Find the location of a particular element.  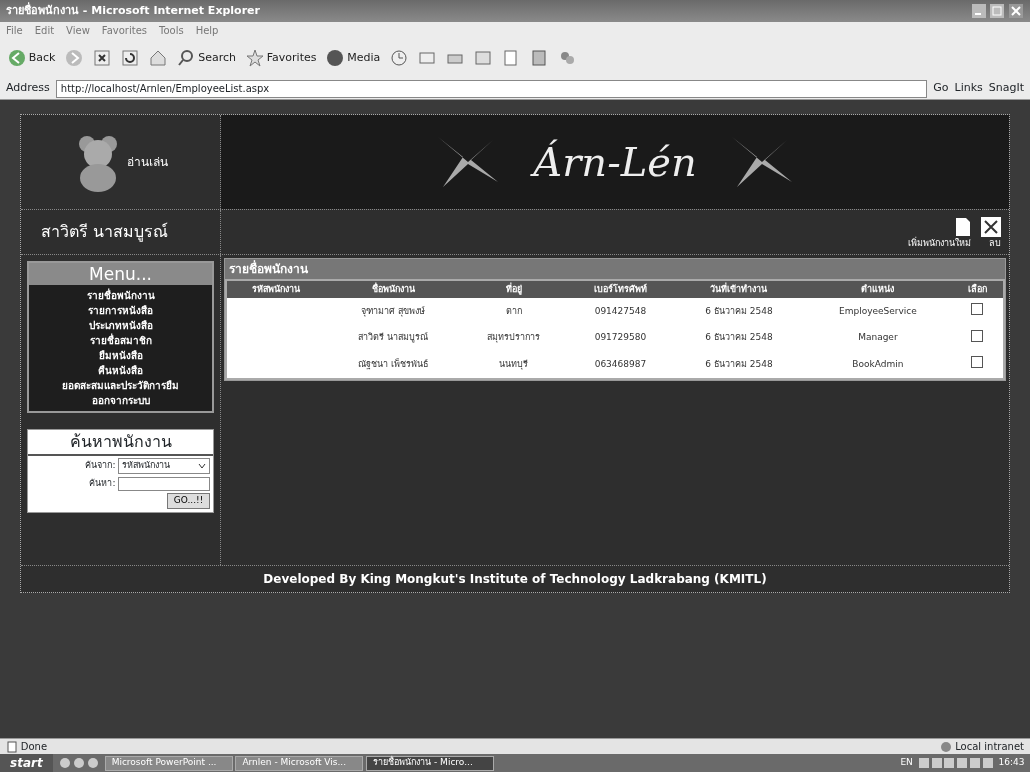

back-icon is located at coordinates (17, 58).